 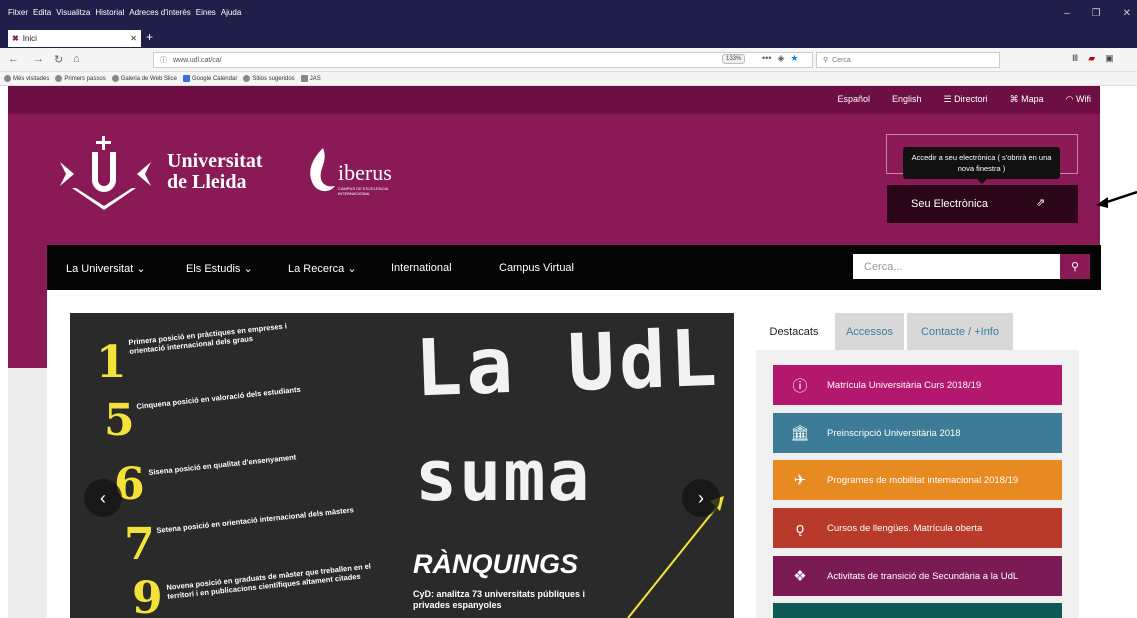 What do you see at coordinates (148, 78) in the screenshot?
I see `bookmark-label: Galeria de Web Slice` at bounding box center [148, 78].